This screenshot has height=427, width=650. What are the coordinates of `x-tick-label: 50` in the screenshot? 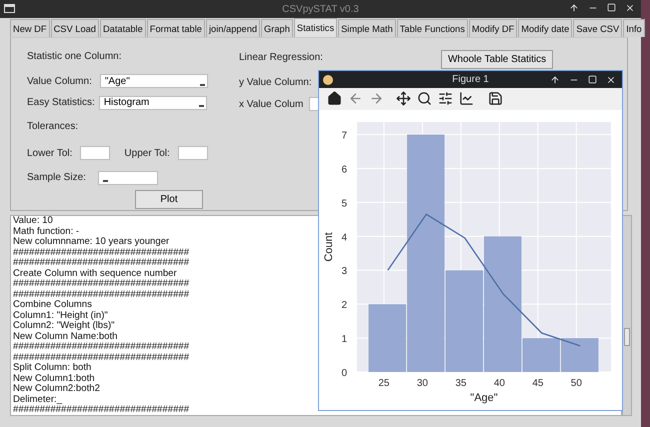 It's located at (576, 383).